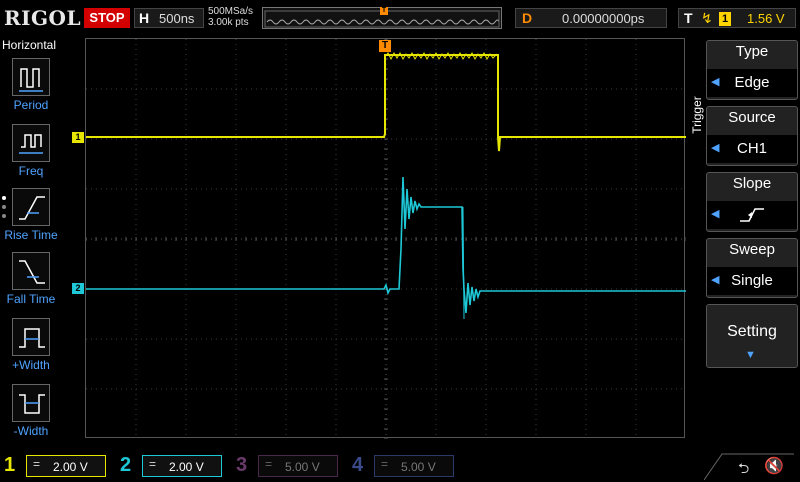 The height and width of the screenshot is (482, 800). Describe the element at coordinates (725, 19) in the screenshot. I see `trigger-source-badge: 1` at that location.